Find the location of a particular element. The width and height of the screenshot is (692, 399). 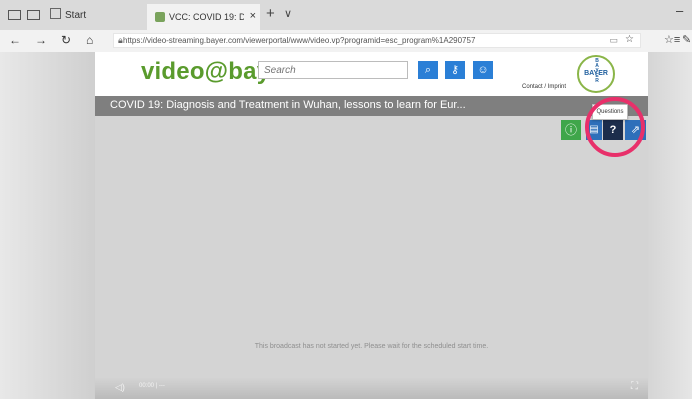

time-display: 00:00 | --- is located at coordinates (152, 386).